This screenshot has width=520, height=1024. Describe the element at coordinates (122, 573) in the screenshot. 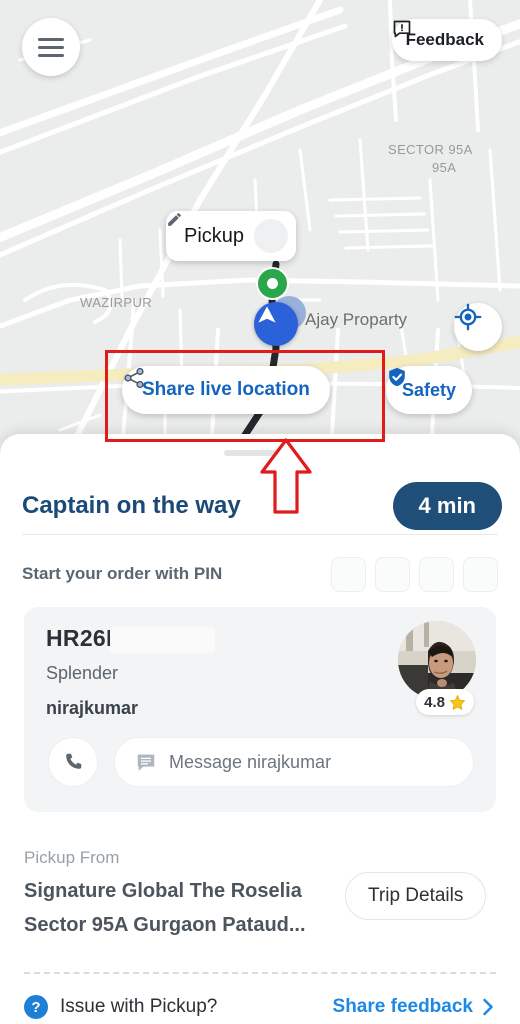

I see `pin-label: Start your order with PIN` at that location.